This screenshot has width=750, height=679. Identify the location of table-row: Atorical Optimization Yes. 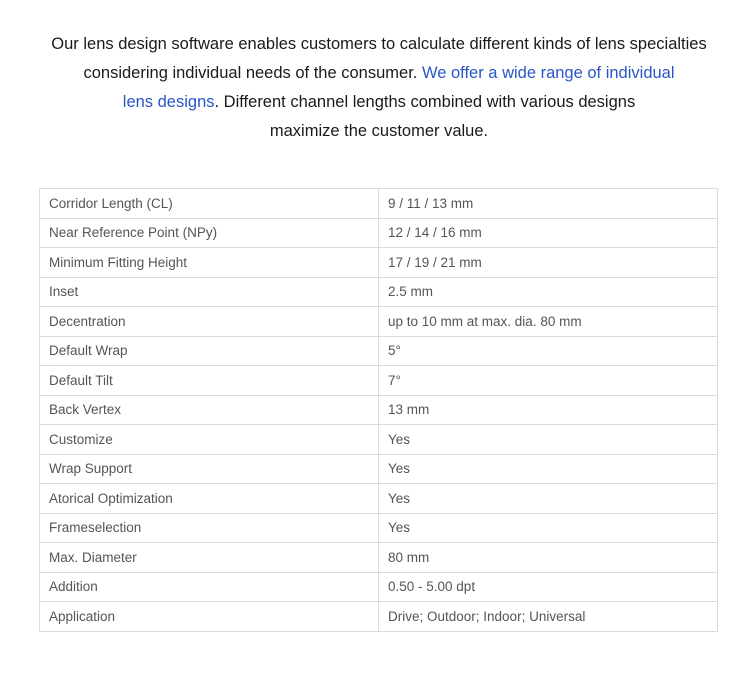
(378, 498).